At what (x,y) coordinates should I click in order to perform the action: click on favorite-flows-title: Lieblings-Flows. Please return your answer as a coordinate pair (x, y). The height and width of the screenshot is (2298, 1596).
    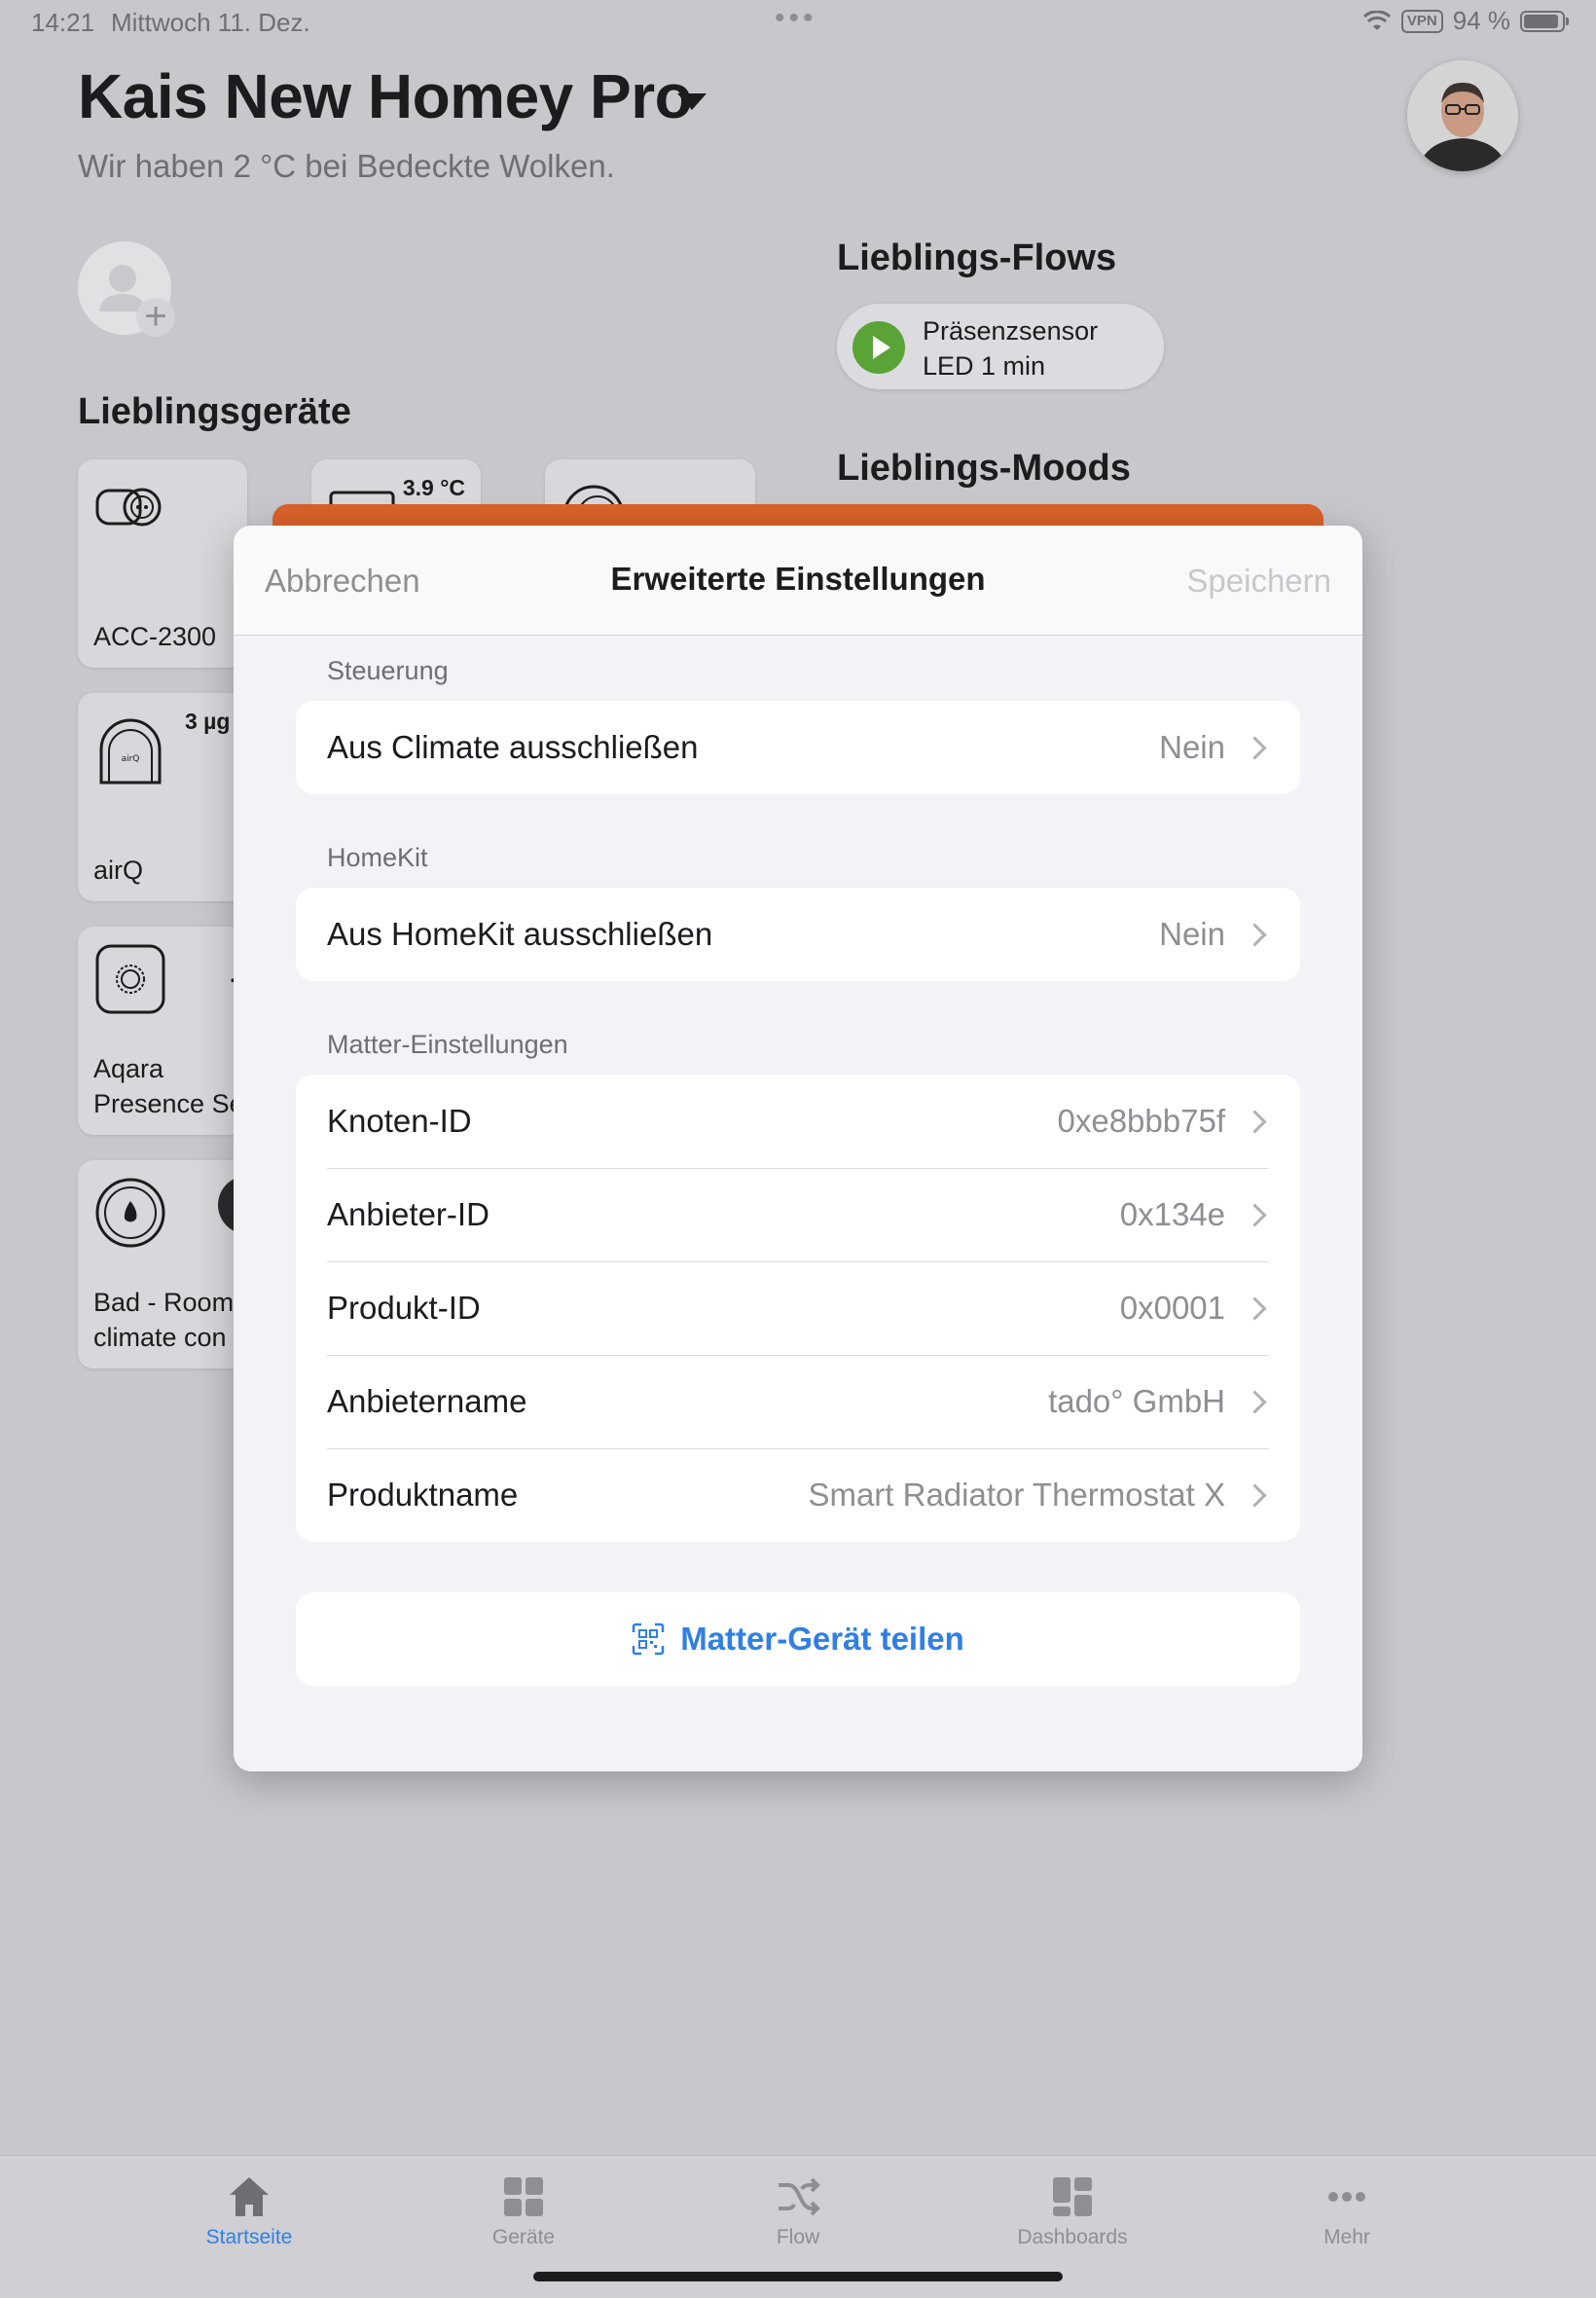
    Looking at the image, I should click on (977, 257).